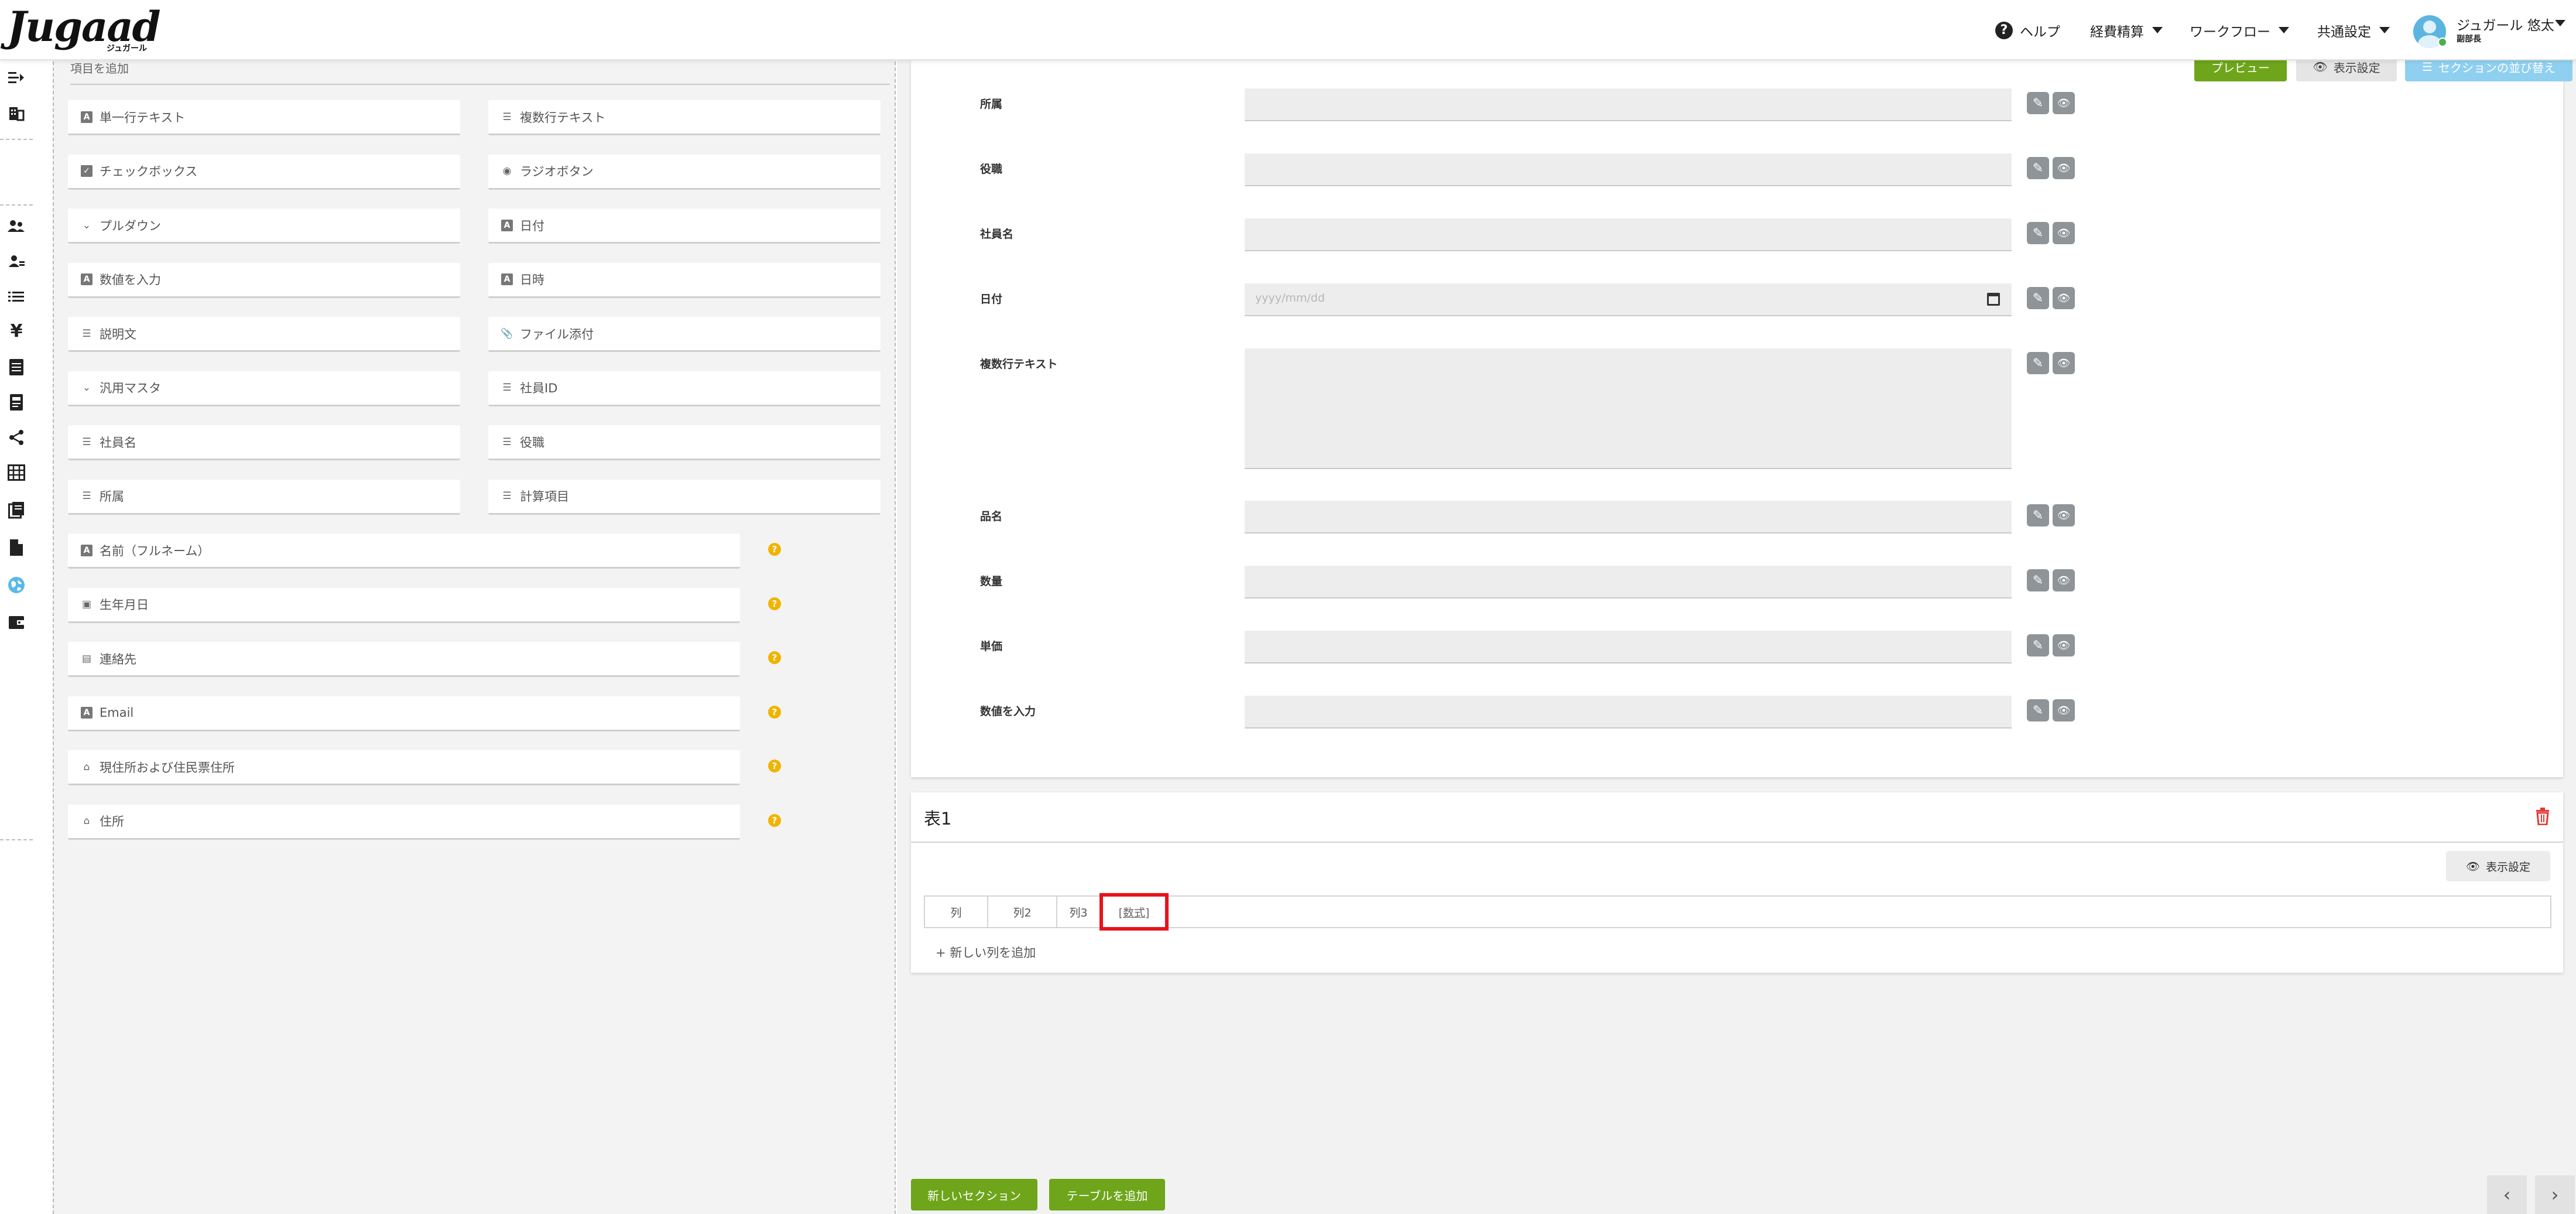  Describe the element at coordinates (2507, 1194) in the screenshot. I see `previous-page-icon: ‹` at that location.